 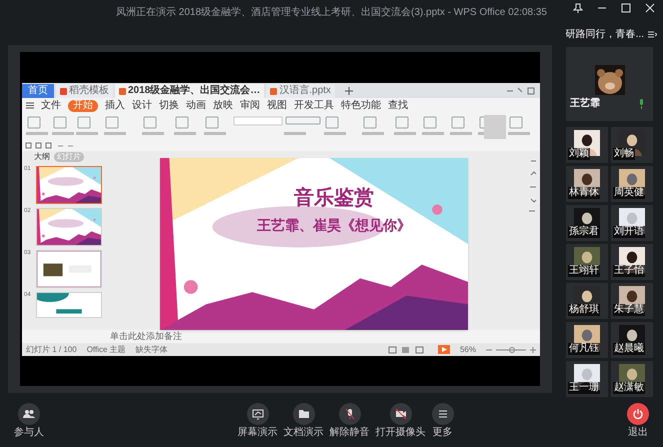 I want to click on power-icon, so click(x=638, y=414).